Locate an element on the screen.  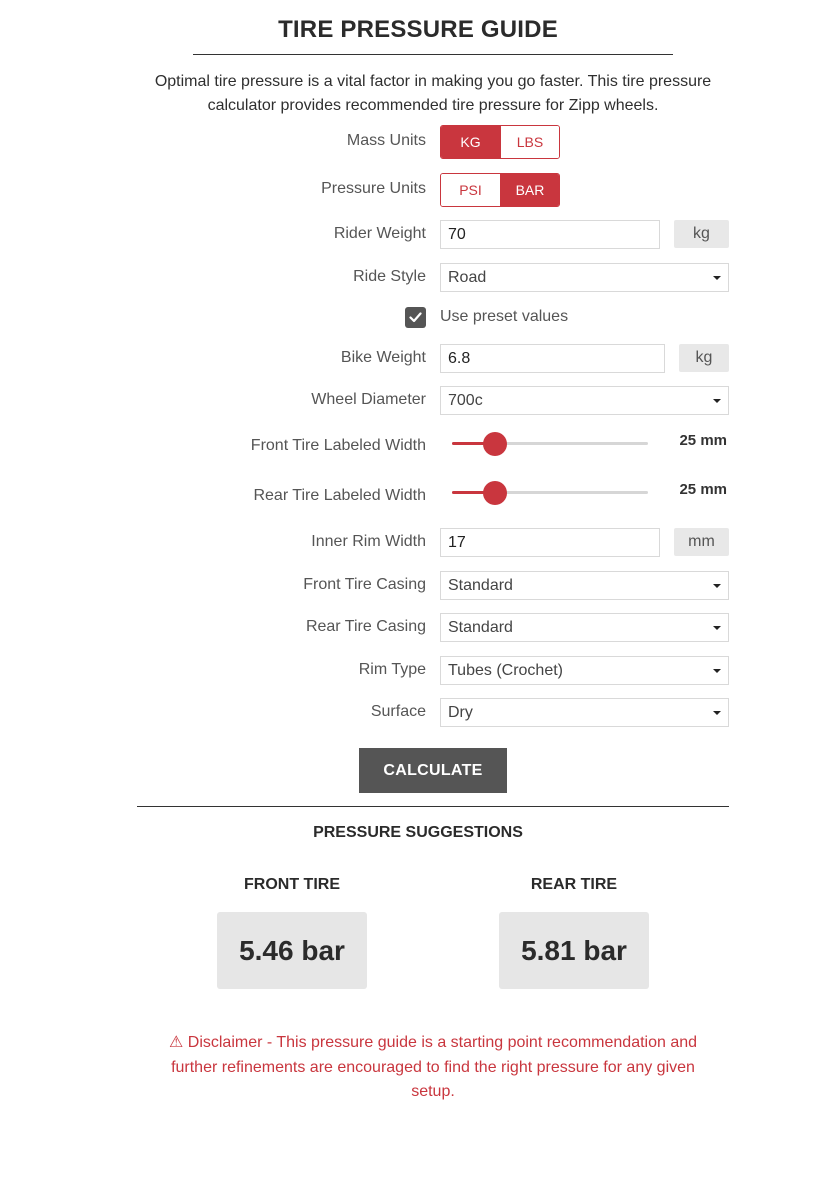
results-divider is located at coordinates (433, 806).